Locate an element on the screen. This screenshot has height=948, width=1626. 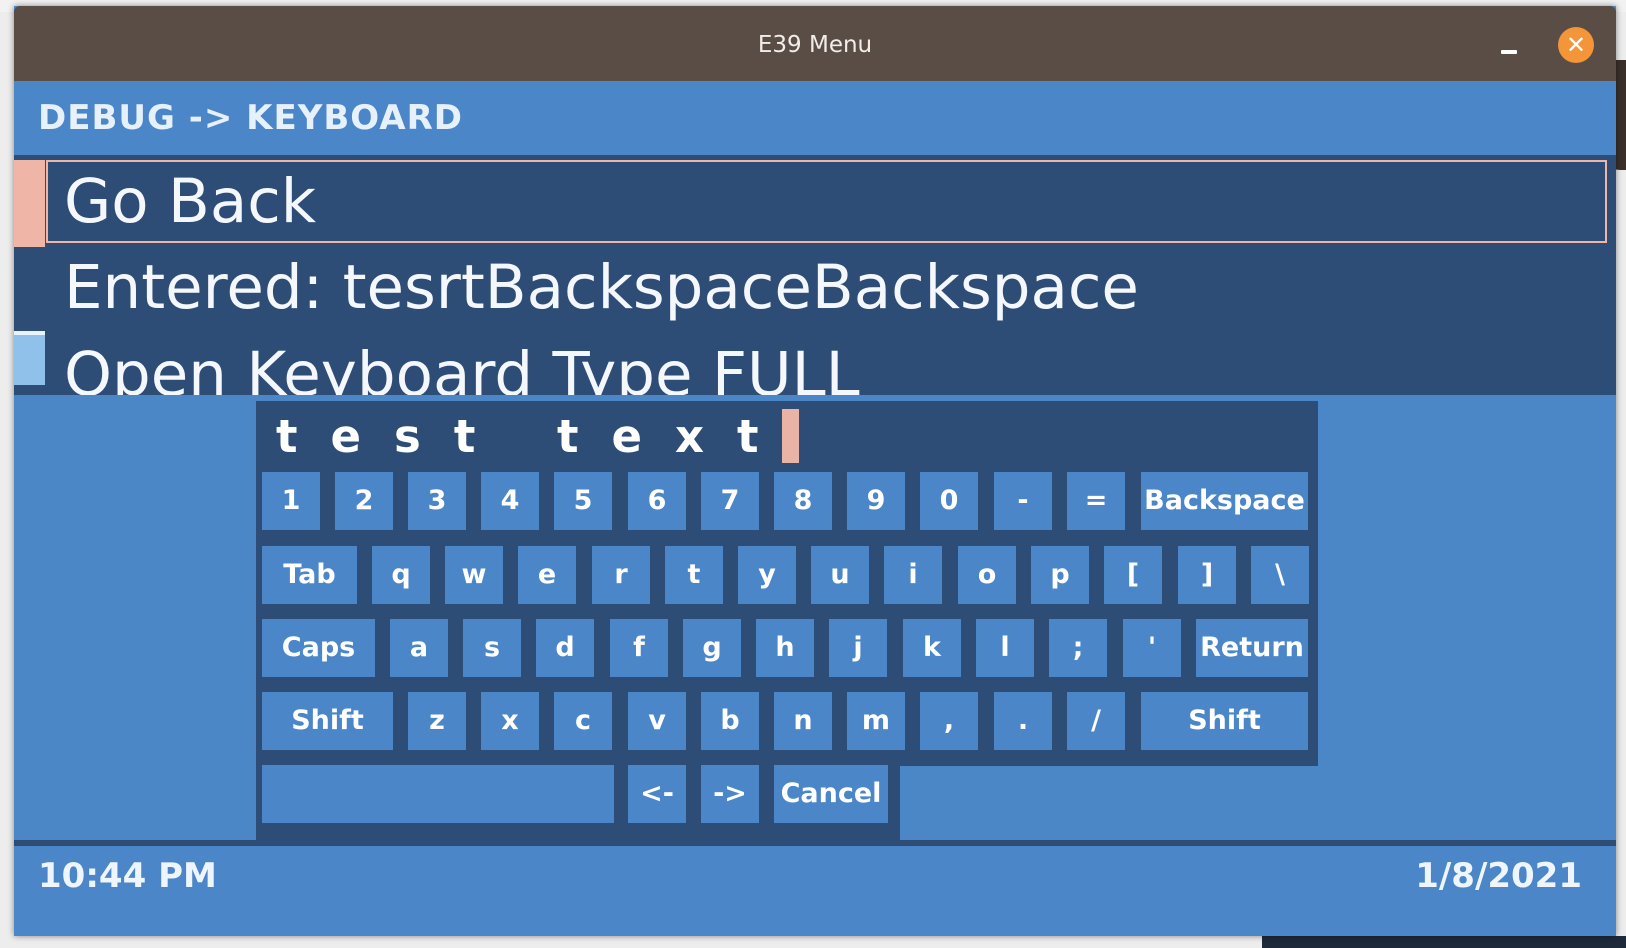
menu-item-label: Open Keyboard Type FULL is located at coordinates (462, 367).